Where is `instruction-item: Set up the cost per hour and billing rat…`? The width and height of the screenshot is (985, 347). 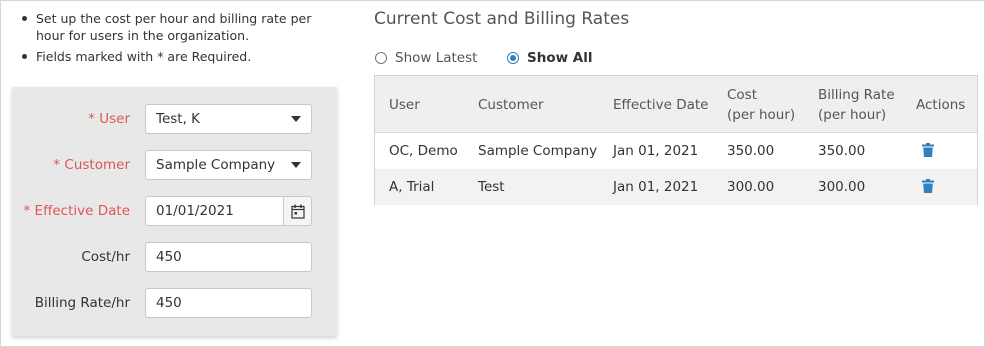 instruction-item: Set up the cost per hour and billing rat… is located at coordinates (180, 27).